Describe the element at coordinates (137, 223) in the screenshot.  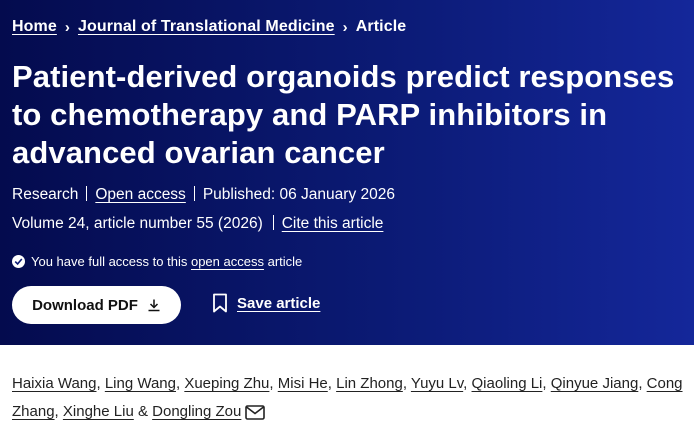
I see `volume-info: Volume 24, article number 55 (2026)` at that location.